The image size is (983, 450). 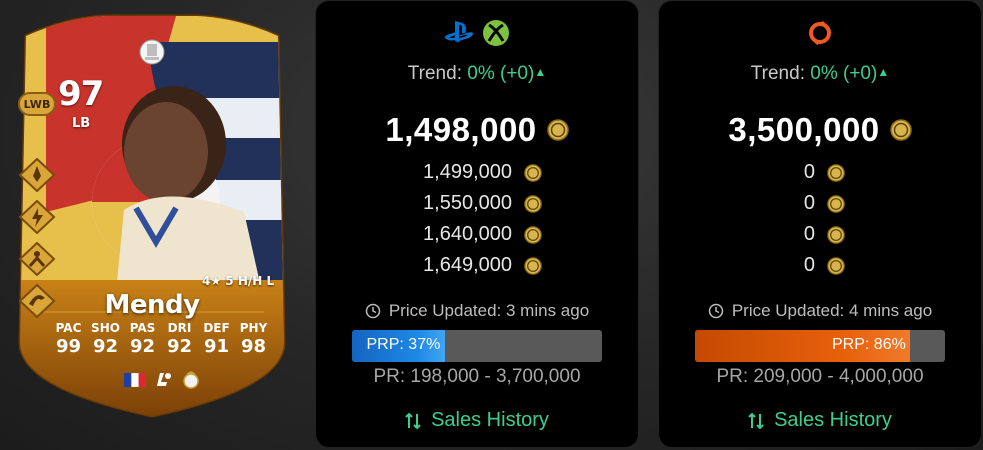 I want to click on origin-icon, so click(x=820, y=33).